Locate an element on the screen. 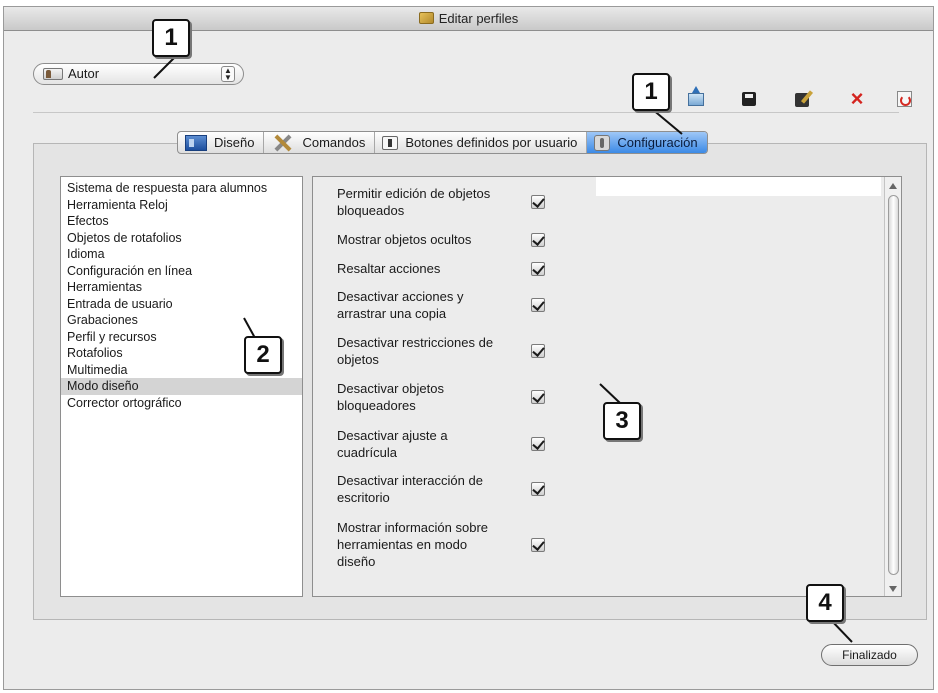 The width and height of the screenshot is (938, 693). profile-icon is located at coordinates (53, 74).